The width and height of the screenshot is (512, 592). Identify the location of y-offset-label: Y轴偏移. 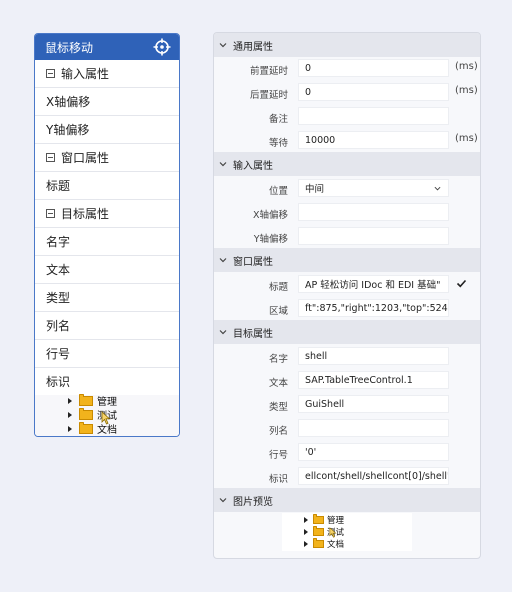
(270, 239).